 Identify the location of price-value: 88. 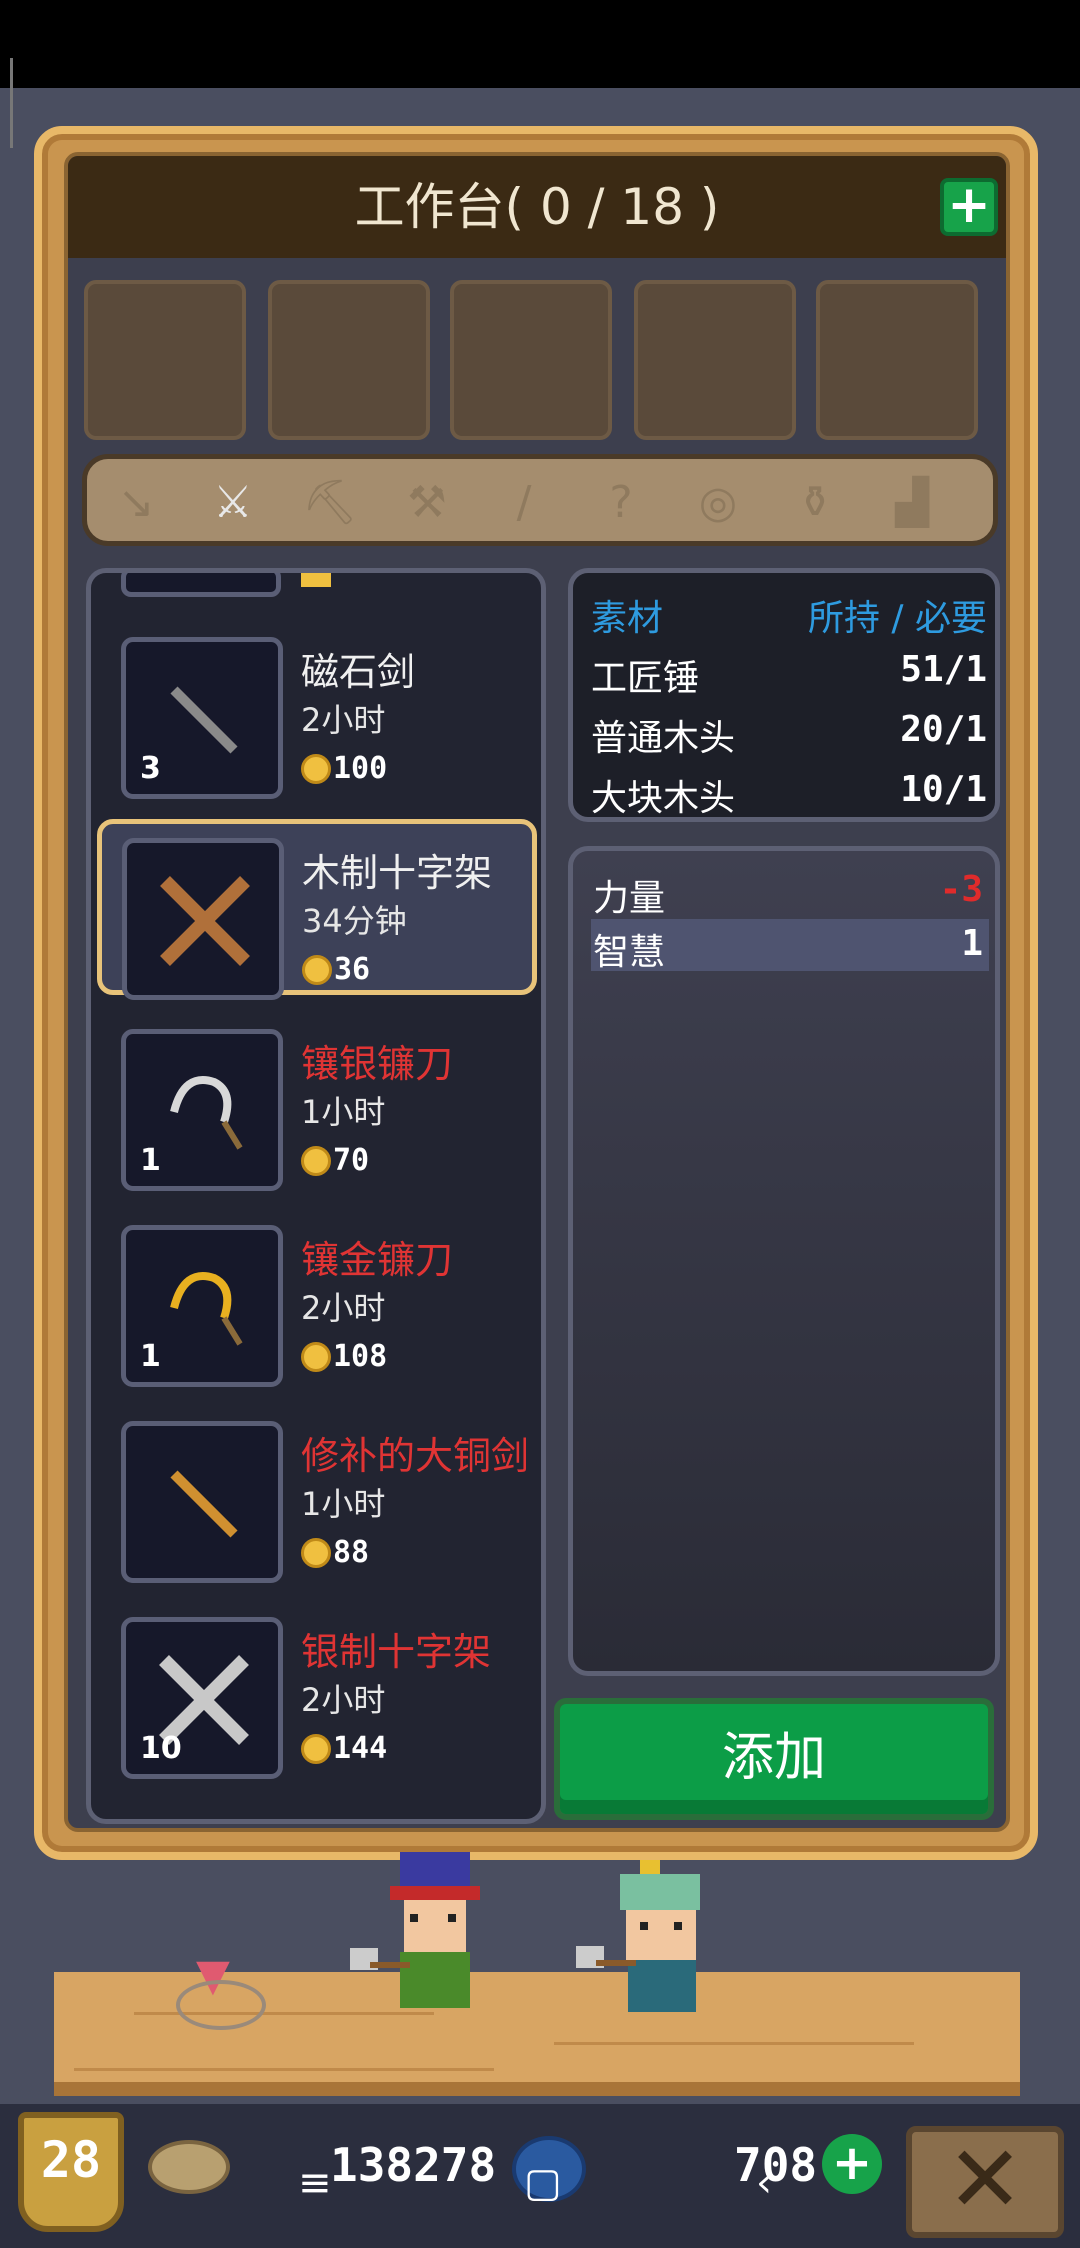
(351, 1552).